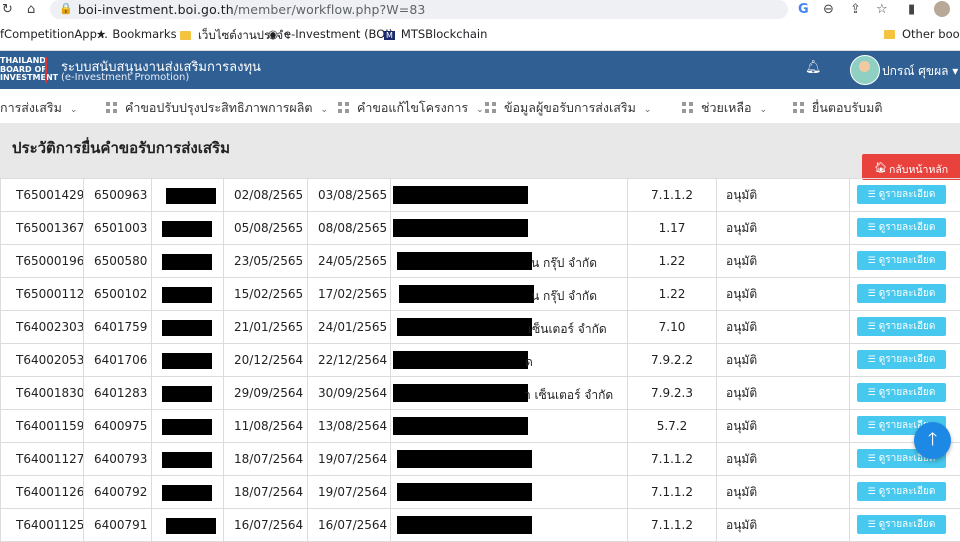 The width and height of the screenshot is (960, 542). I want to click on bookmark-item: MMTSBlockchain, so click(435, 34).